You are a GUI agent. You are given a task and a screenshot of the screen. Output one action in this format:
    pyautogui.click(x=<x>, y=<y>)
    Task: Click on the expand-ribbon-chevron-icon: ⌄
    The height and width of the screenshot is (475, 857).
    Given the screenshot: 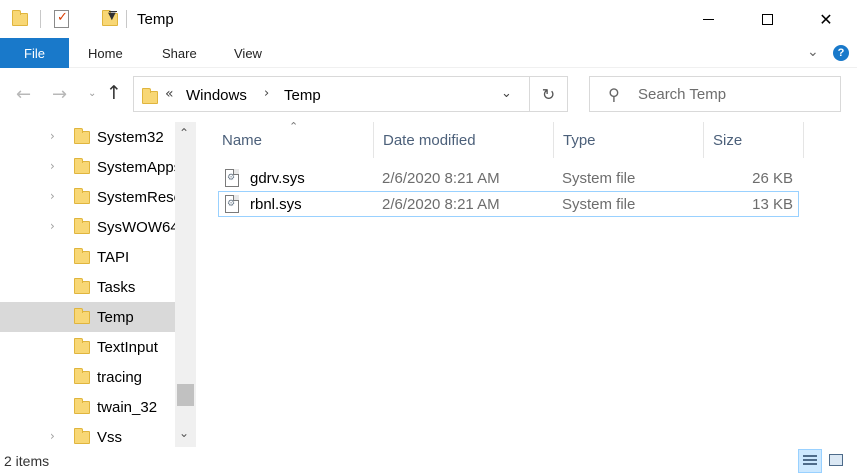 What is the action you would take?
    pyautogui.click(x=813, y=52)
    